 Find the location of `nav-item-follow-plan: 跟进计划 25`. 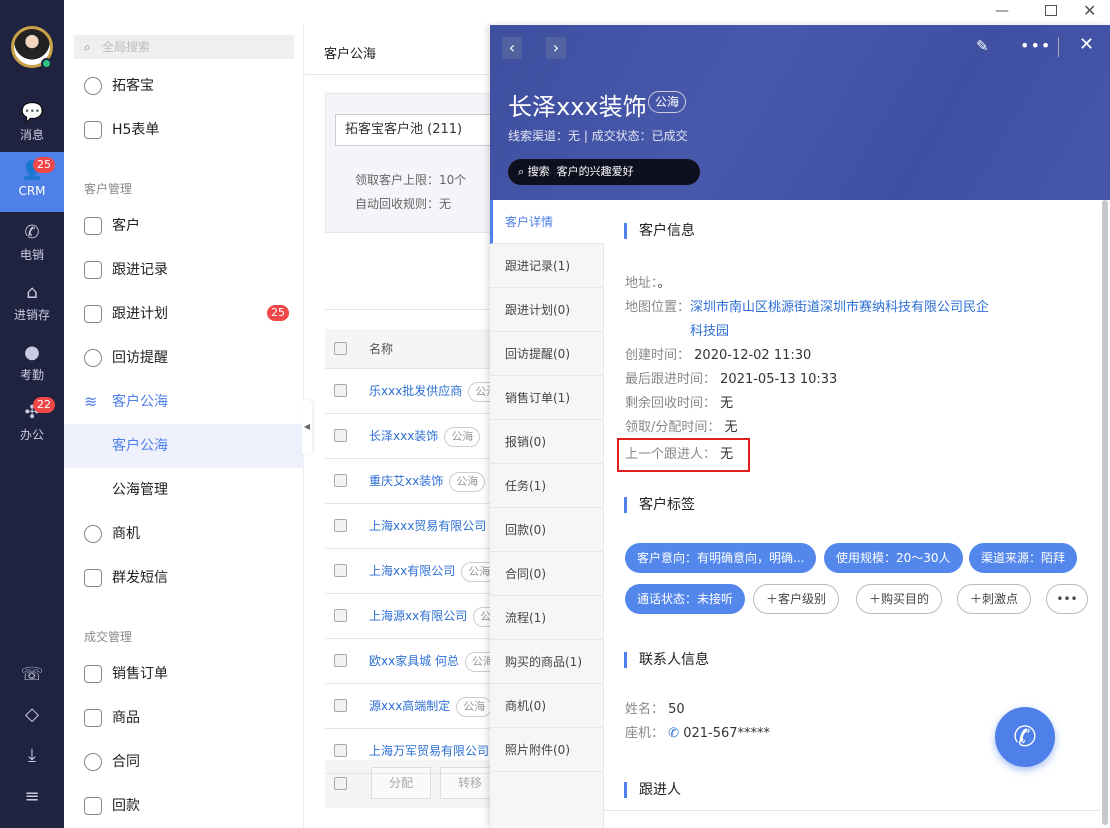

nav-item-follow-plan: 跟进计划 25 is located at coordinates (184, 314).